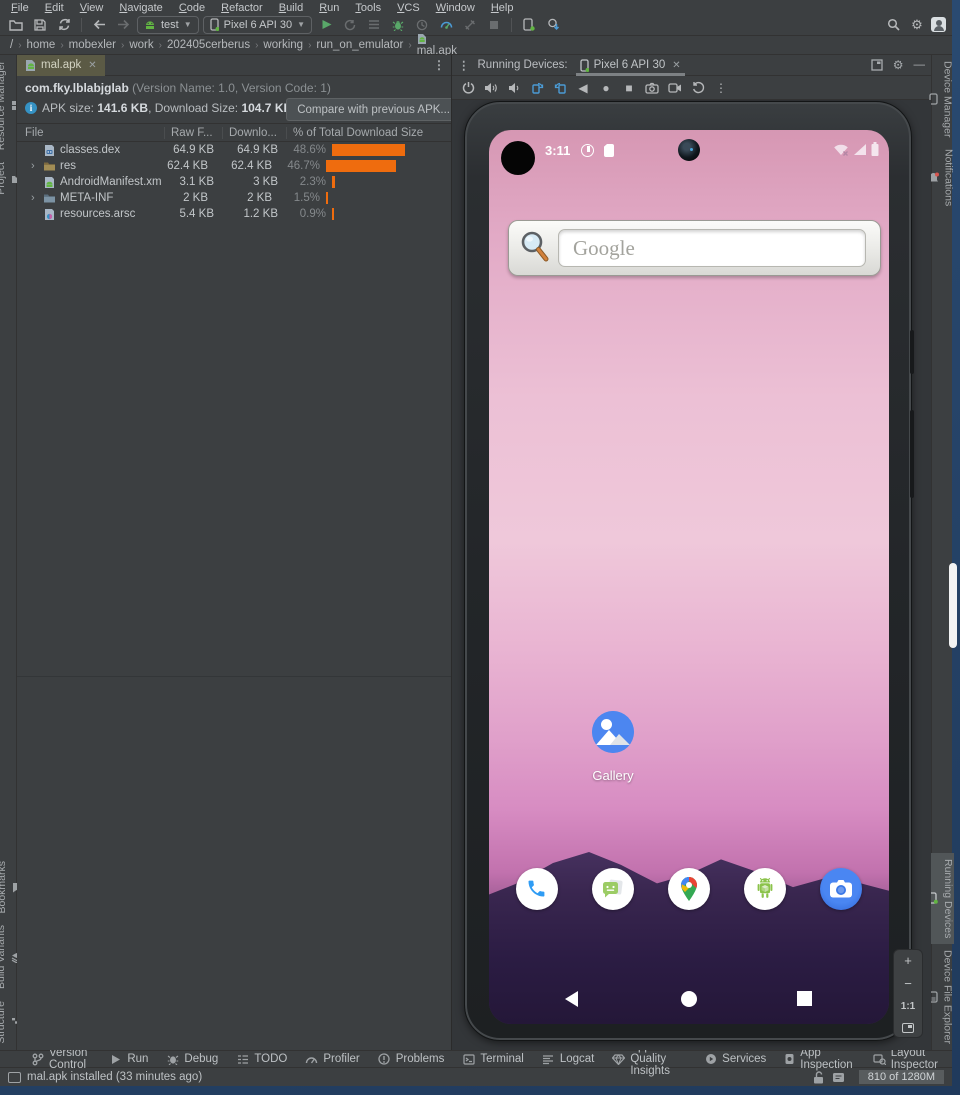 Image resolution: width=960 pixels, height=1095 pixels. Describe the element at coordinates (234, 166) in the screenshot. I see `table-row: › res 62.4 KB 62.4 KB 46.7%` at that location.